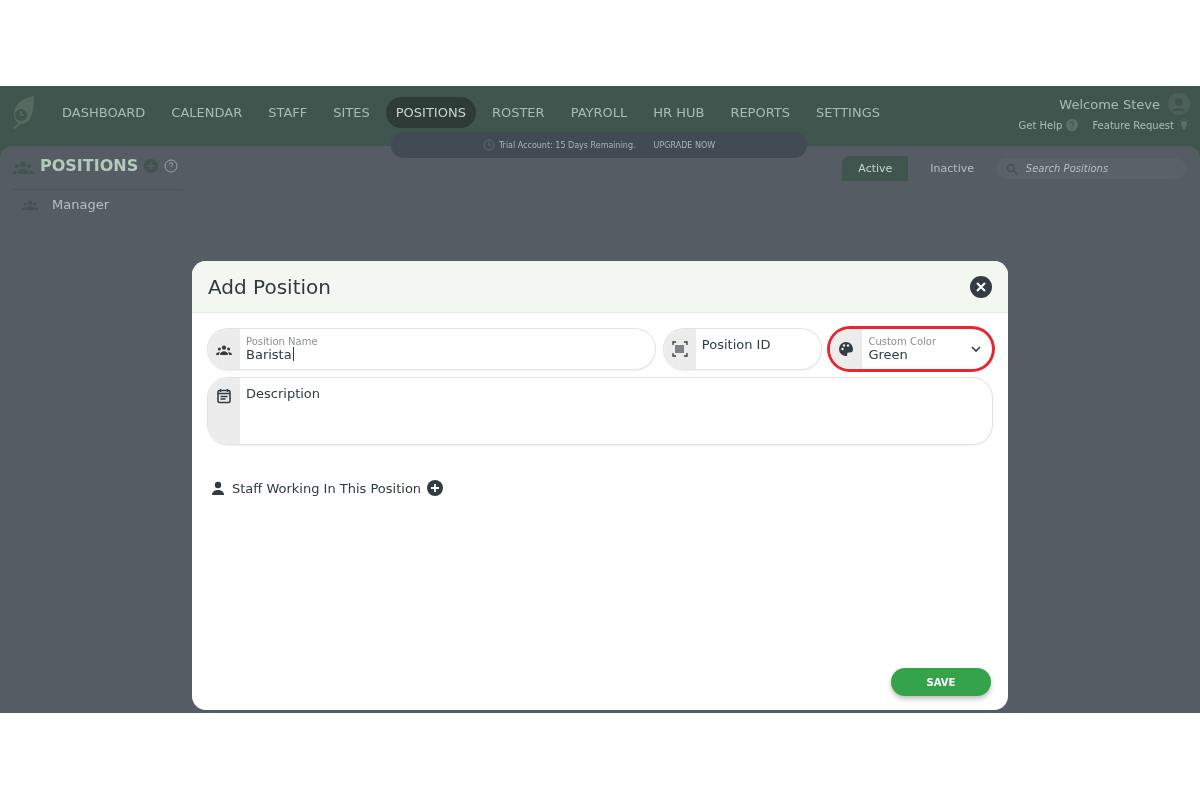  Describe the element at coordinates (567, 145) in the screenshot. I see `trial-text: Trial Account: 15 Days Remaining.` at that location.